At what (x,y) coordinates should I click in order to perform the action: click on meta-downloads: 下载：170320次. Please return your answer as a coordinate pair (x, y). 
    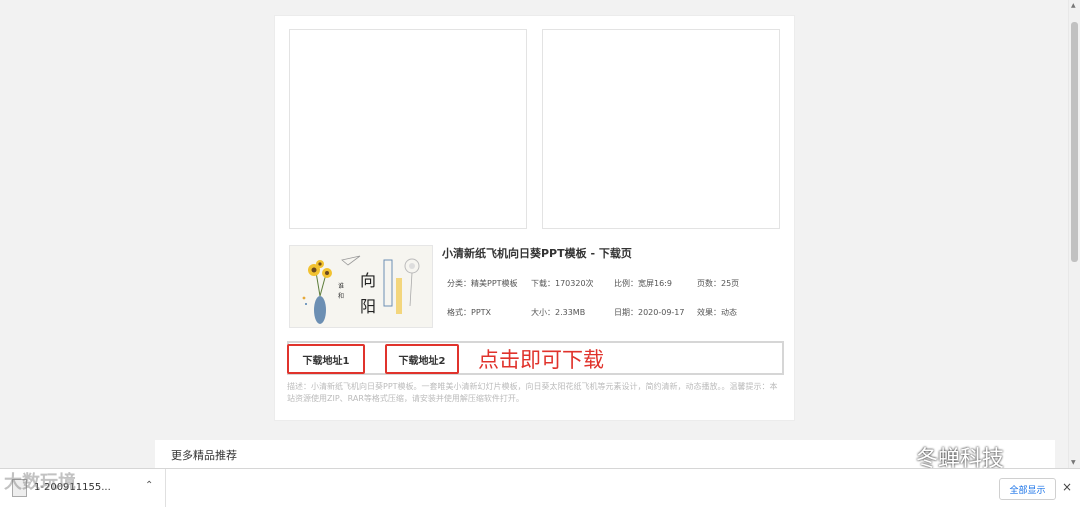
    Looking at the image, I should click on (562, 283).